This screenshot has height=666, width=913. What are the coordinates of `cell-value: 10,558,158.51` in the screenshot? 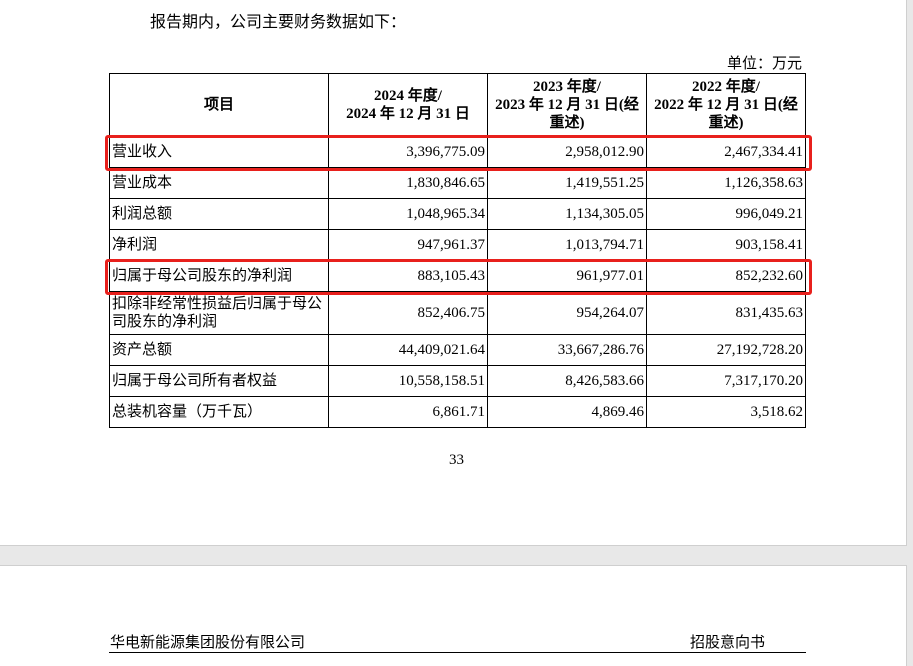 It's located at (408, 381).